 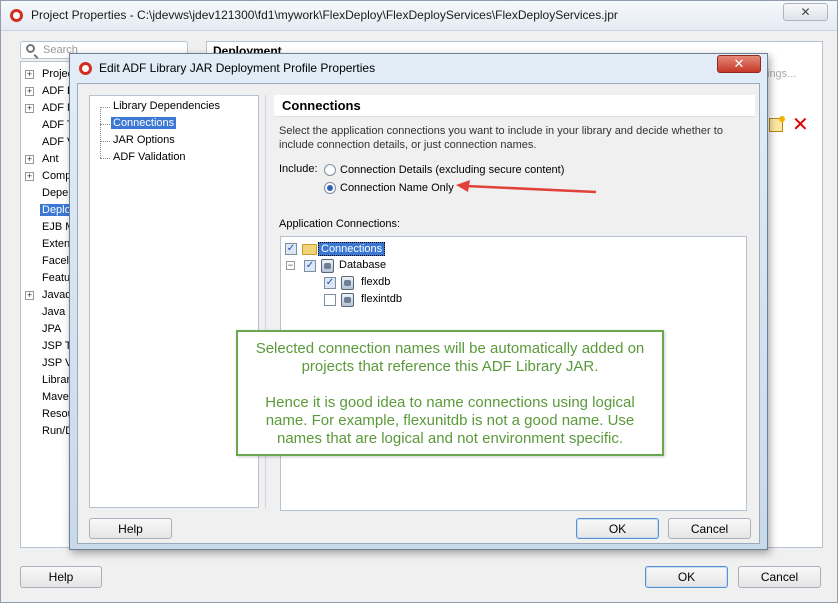 What do you see at coordinates (144, 123) in the screenshot?
I see `nav-item-label: Connections` at bounding box center [144, 123].